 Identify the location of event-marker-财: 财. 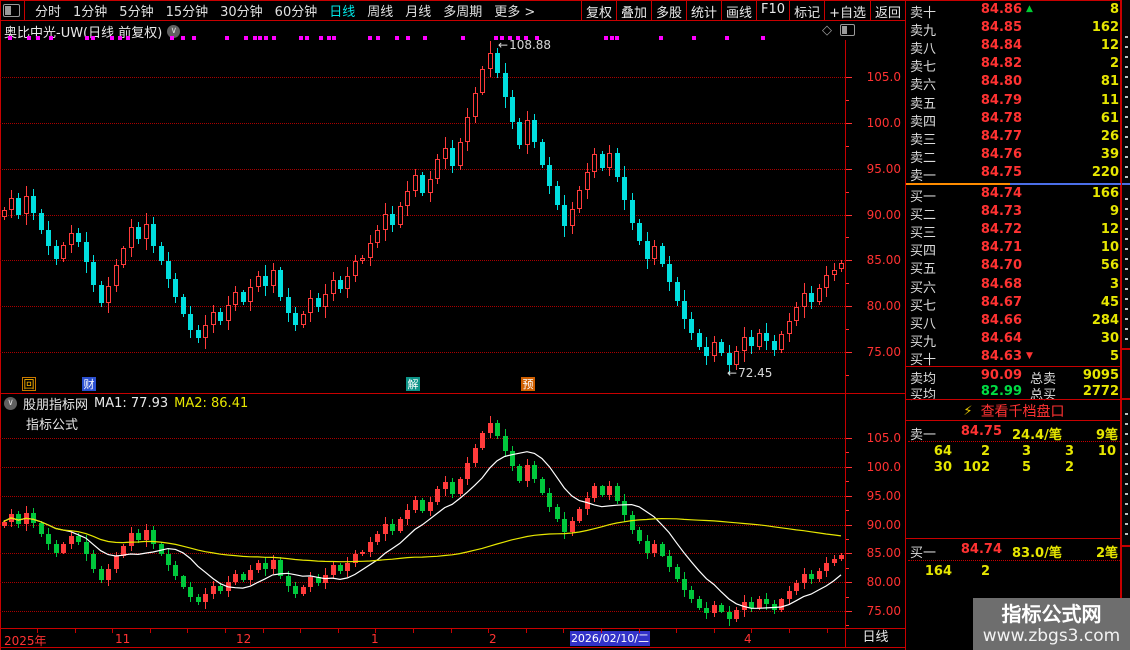
(89, 384).